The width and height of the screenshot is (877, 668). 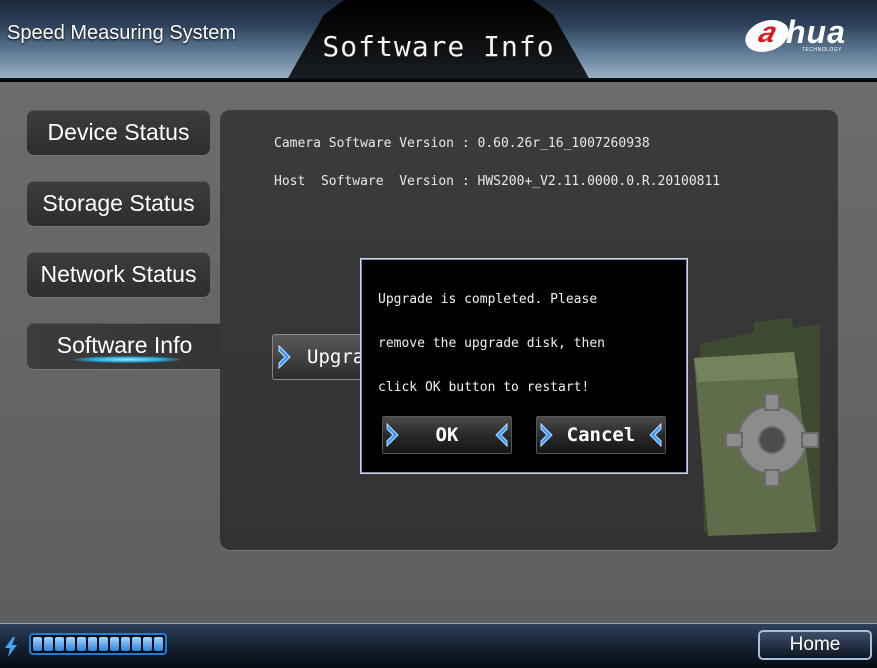 I want to click on active-indicator, so click(x=127, y=359).